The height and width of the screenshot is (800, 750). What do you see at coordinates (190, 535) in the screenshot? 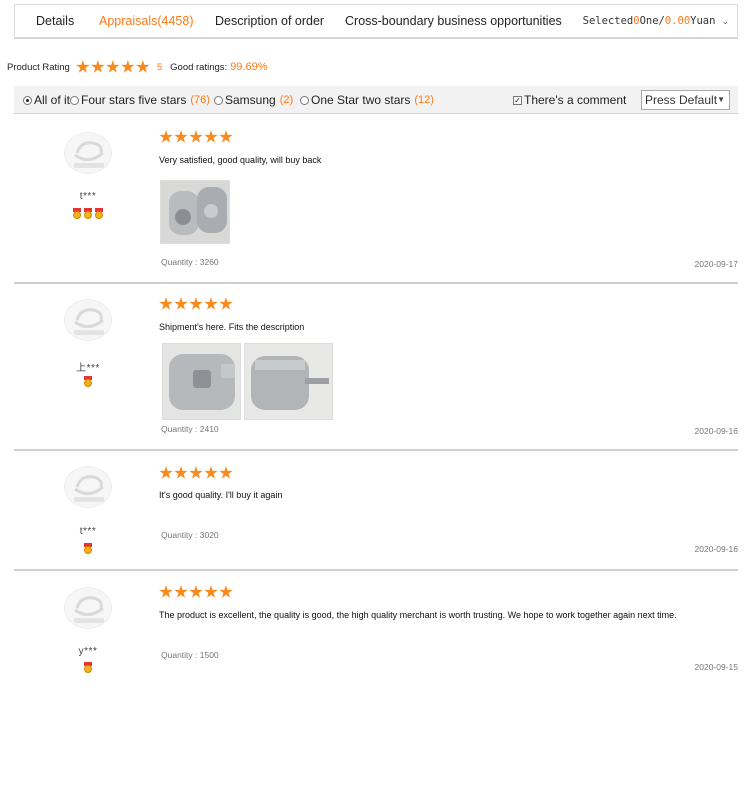
I see `review-quantity: Quantity : 3020` at bounding box center [190, 535].